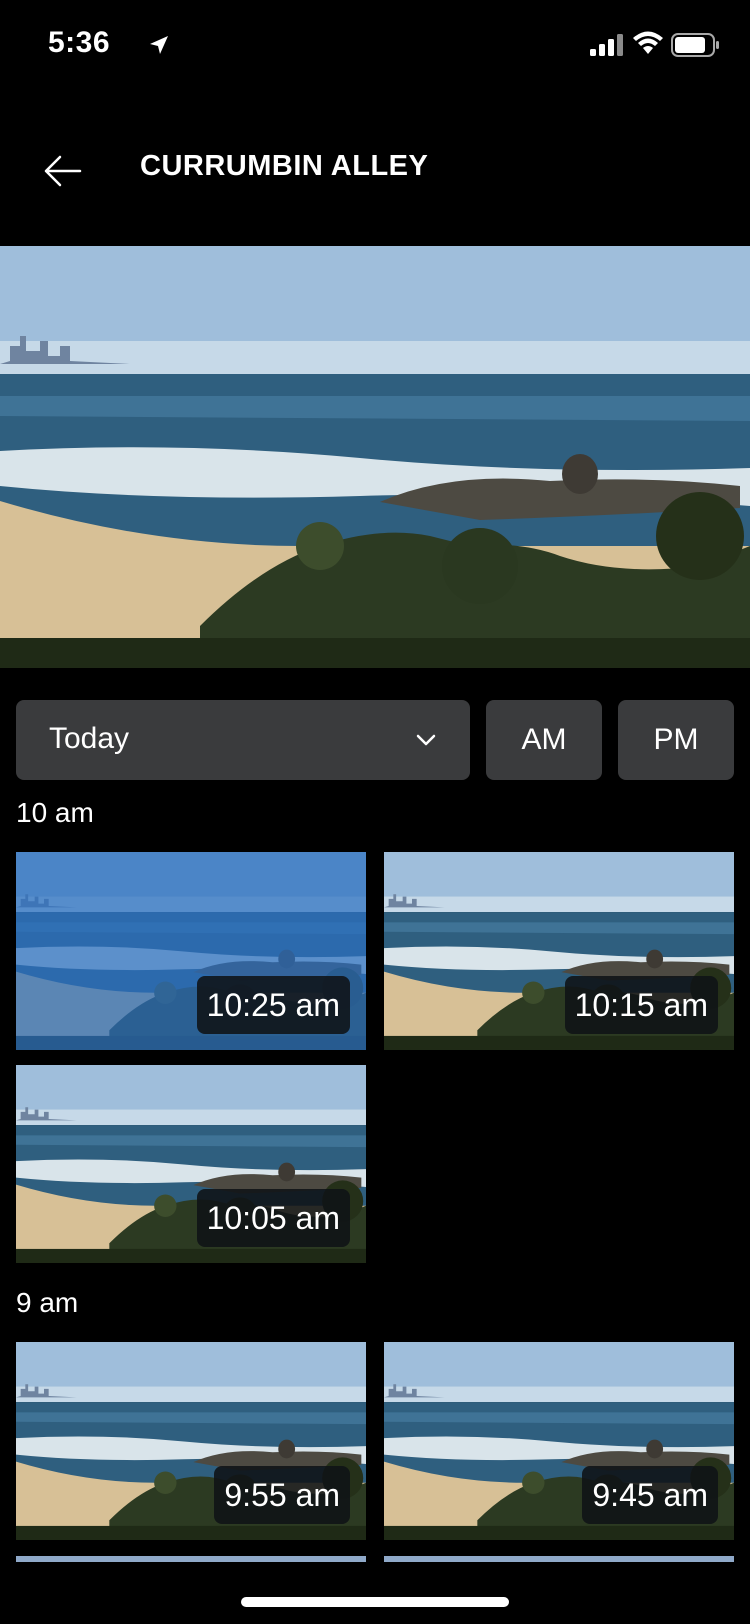  Describe the element at coordinates (47, 1302) in the screenshot. I see `section-label-9am: 9 am` at that location.